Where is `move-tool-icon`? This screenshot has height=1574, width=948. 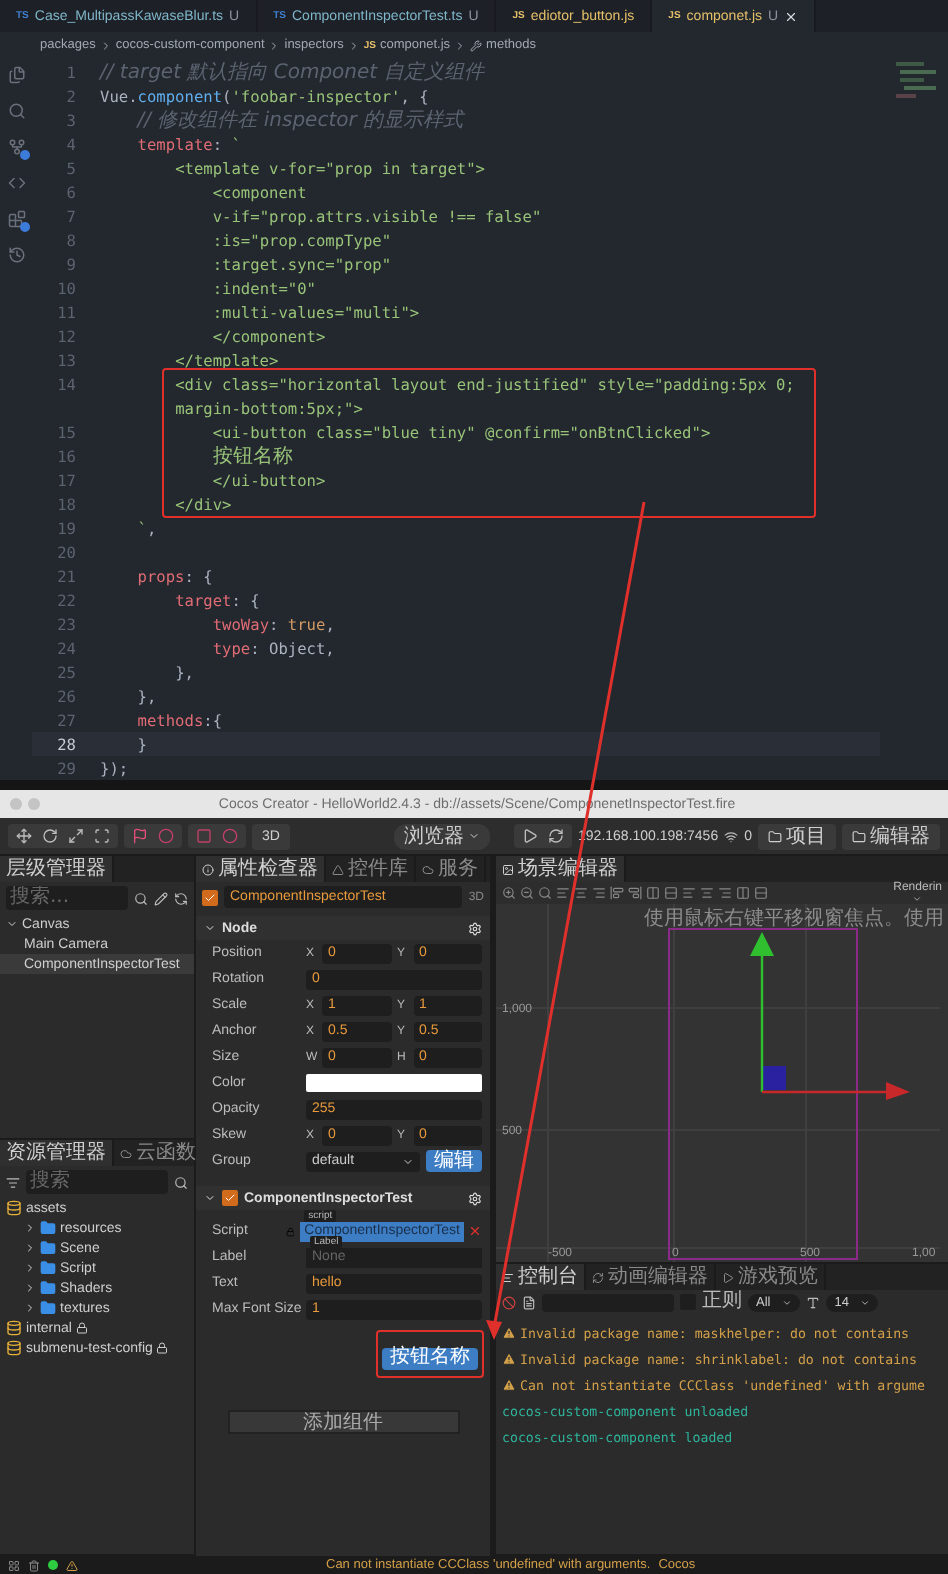 move-tool-icon is located at coordinates (24, 836).